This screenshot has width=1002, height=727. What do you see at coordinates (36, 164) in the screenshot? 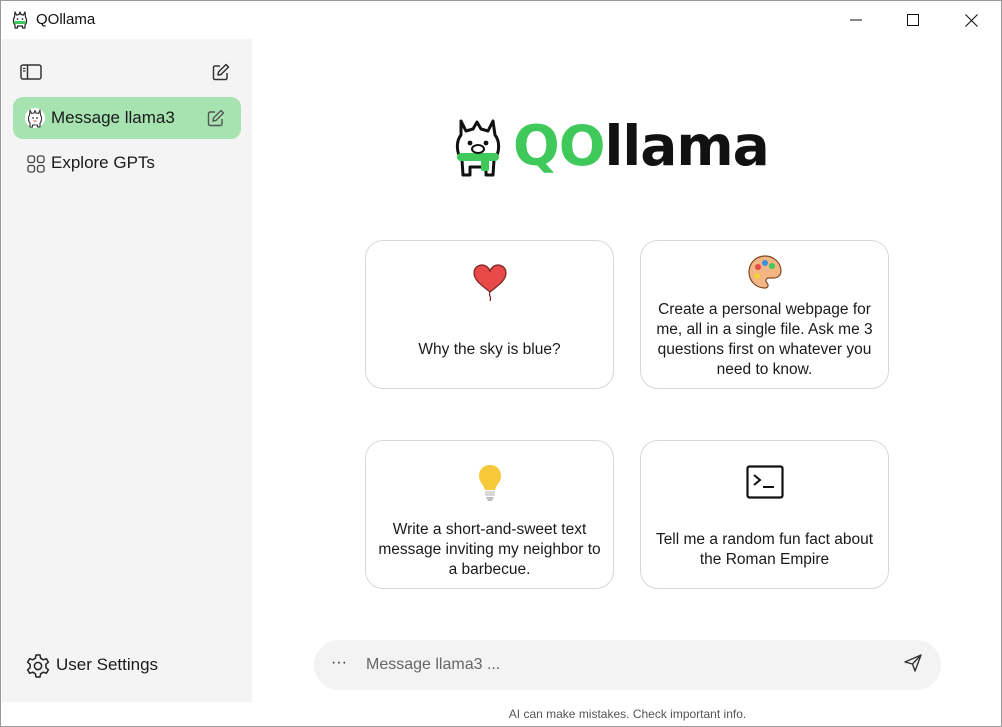
I see `grid-icon` at bounding box center [36, 164].